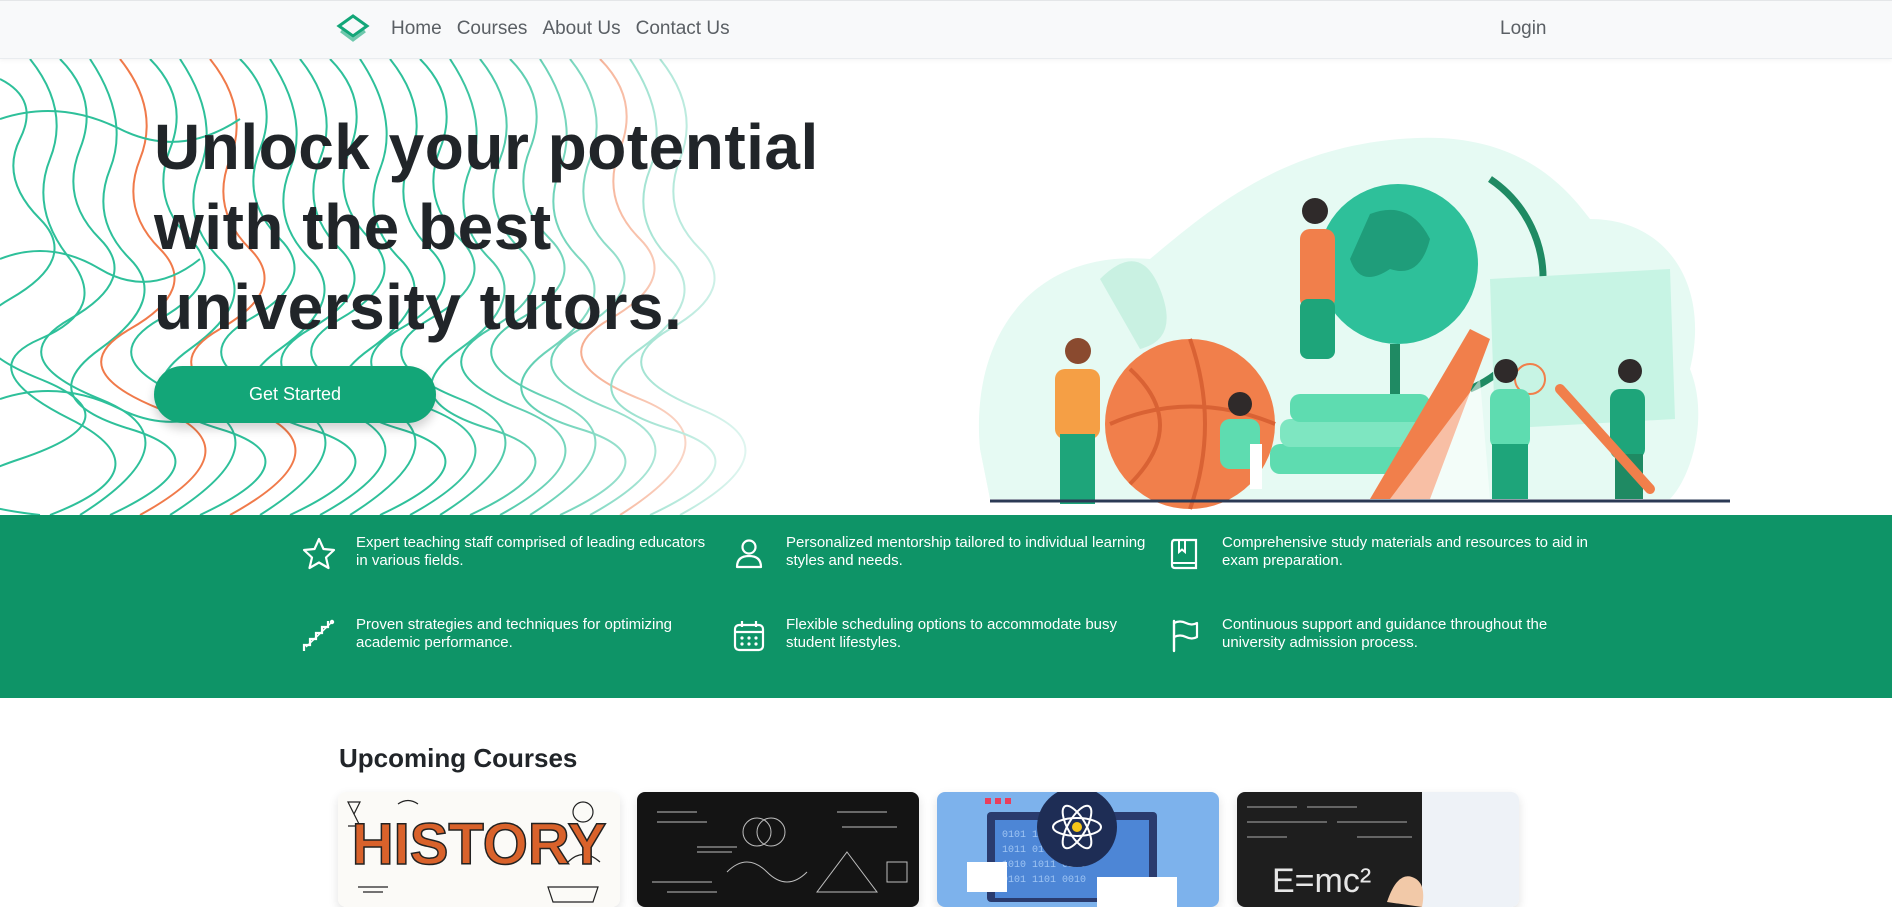 Image resolution: width=1892 pixels, height=907 pixels. I want to click on svg-text: 0101 1101 0010, so click(1044, 880).